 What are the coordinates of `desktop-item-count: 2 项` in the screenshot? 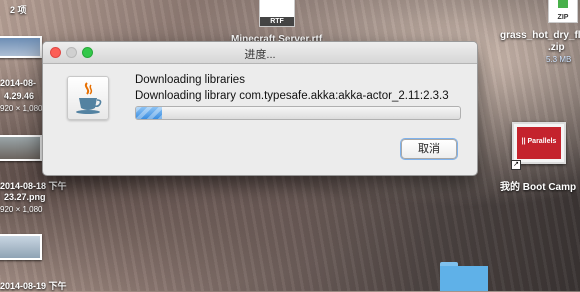 It's located at (18, 10).